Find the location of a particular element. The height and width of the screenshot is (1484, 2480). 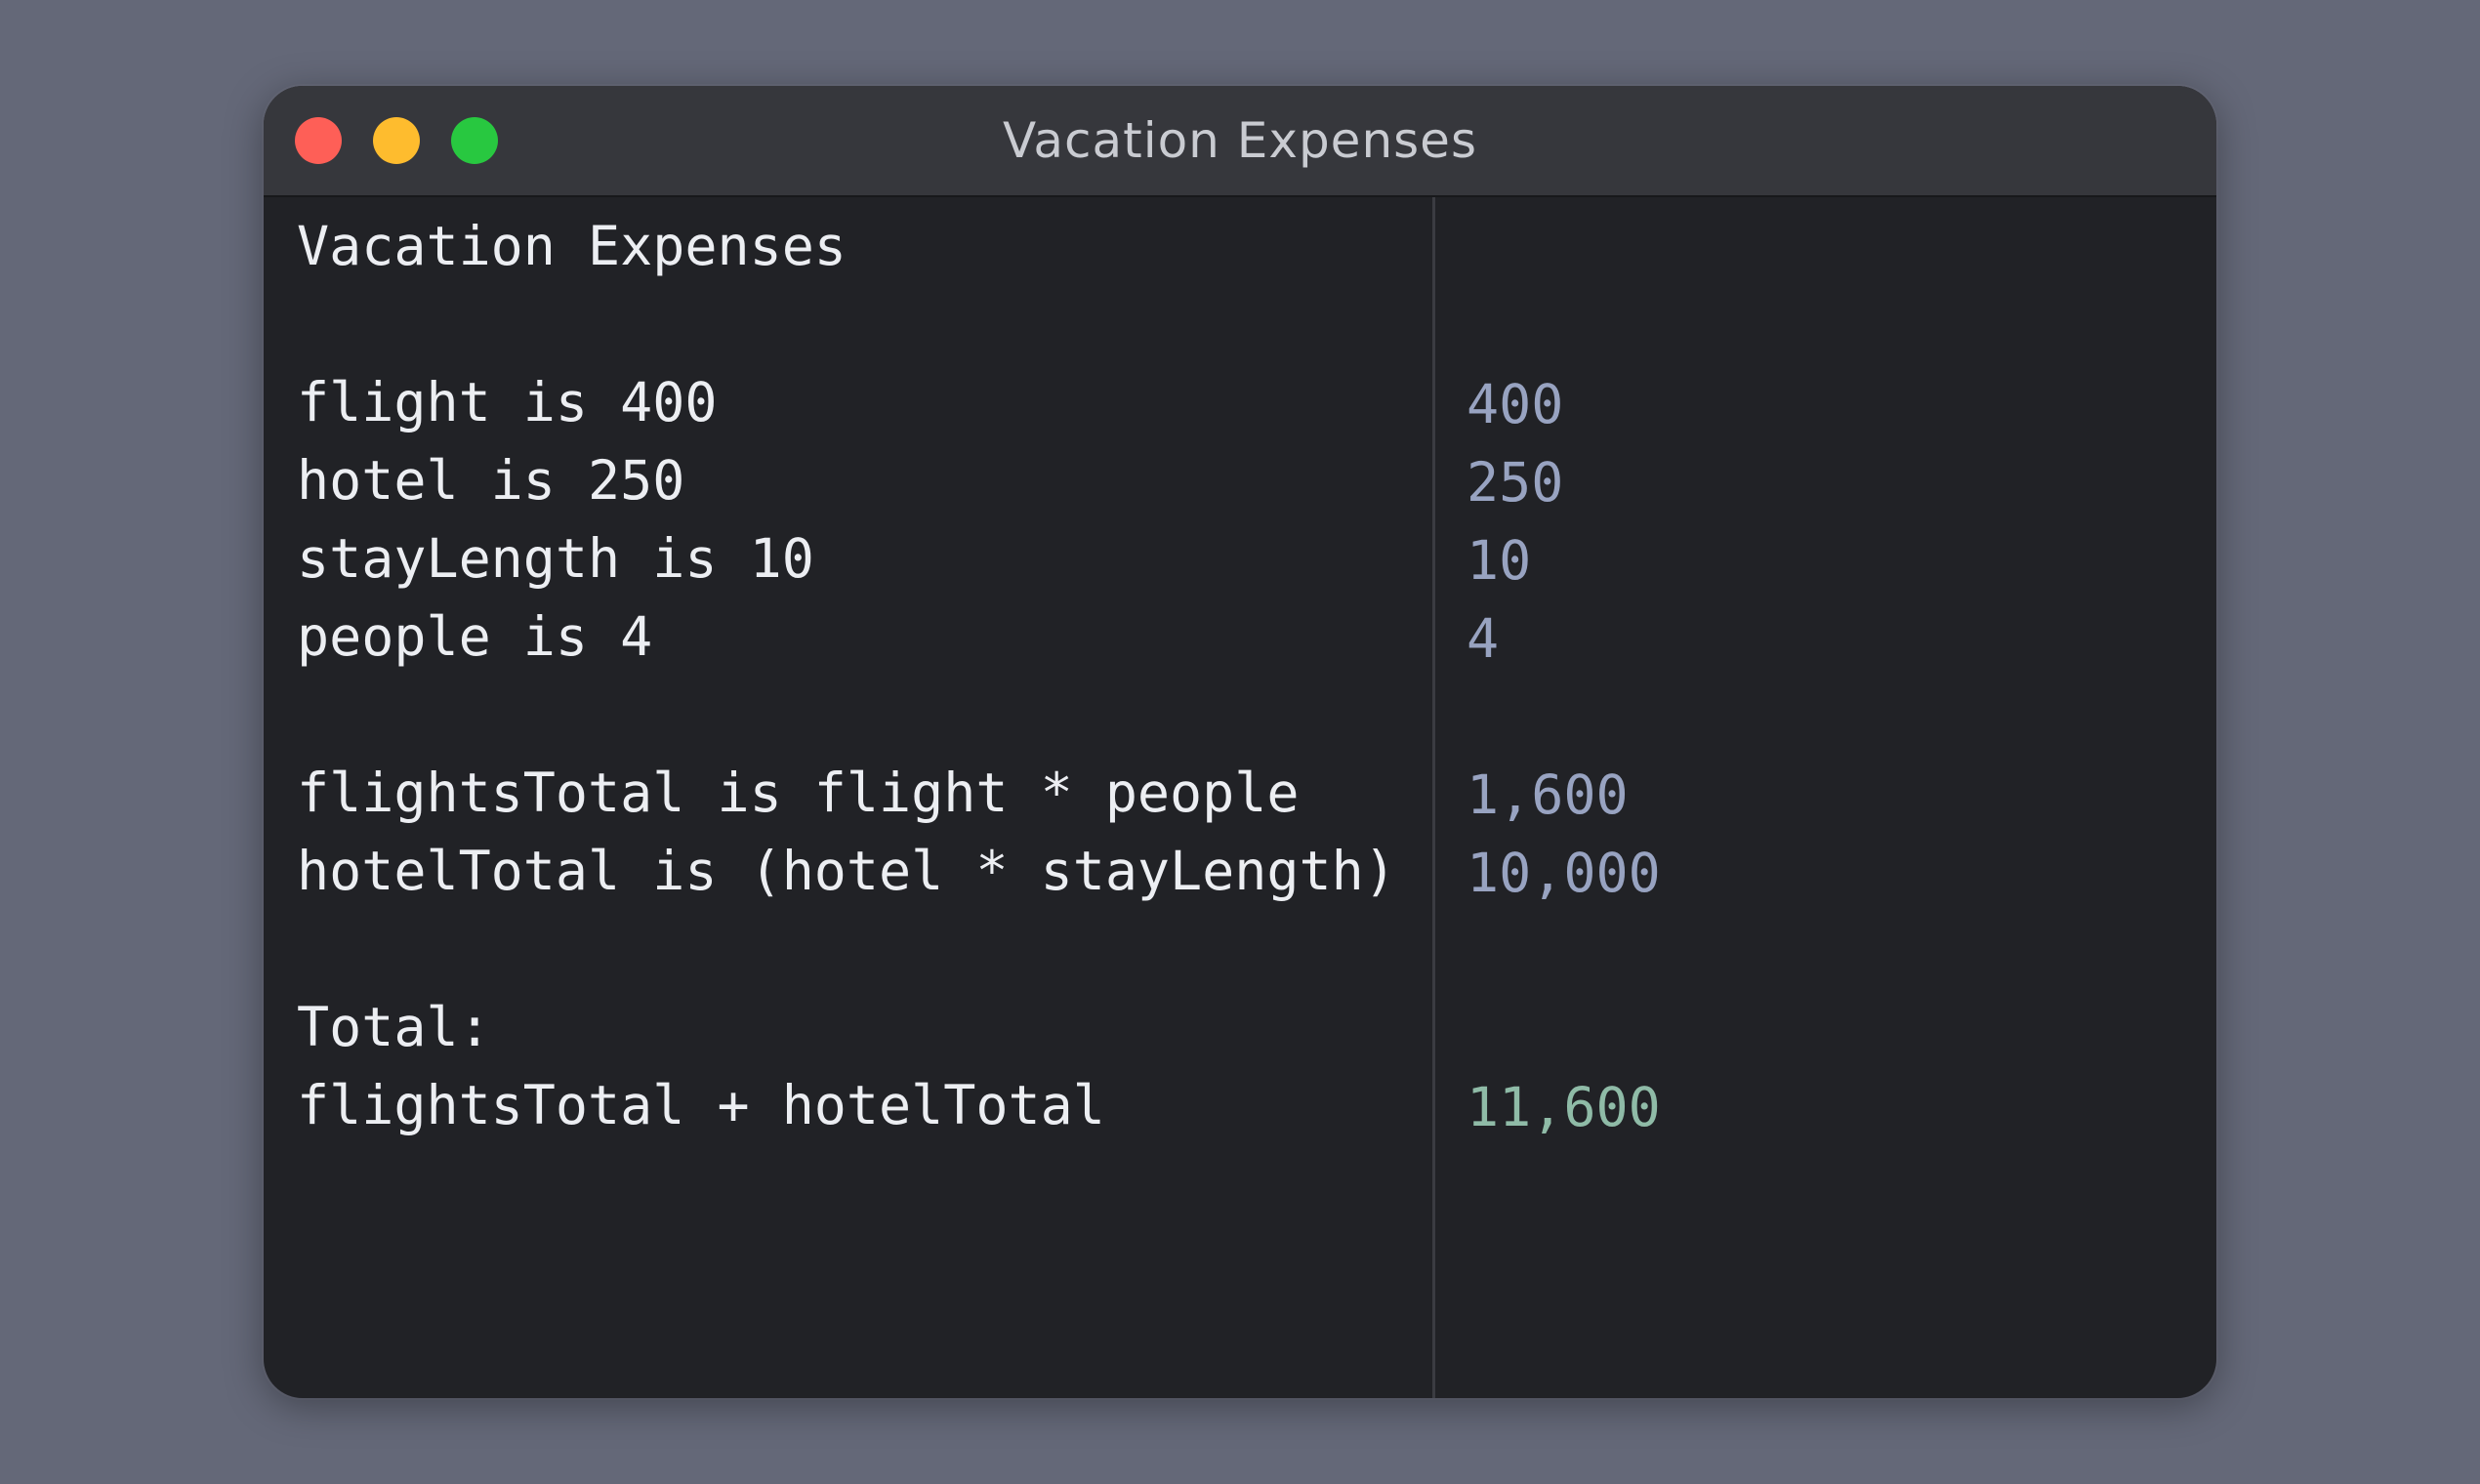

result-flights-total: 1,600 is located at coordinates (1548, 795).